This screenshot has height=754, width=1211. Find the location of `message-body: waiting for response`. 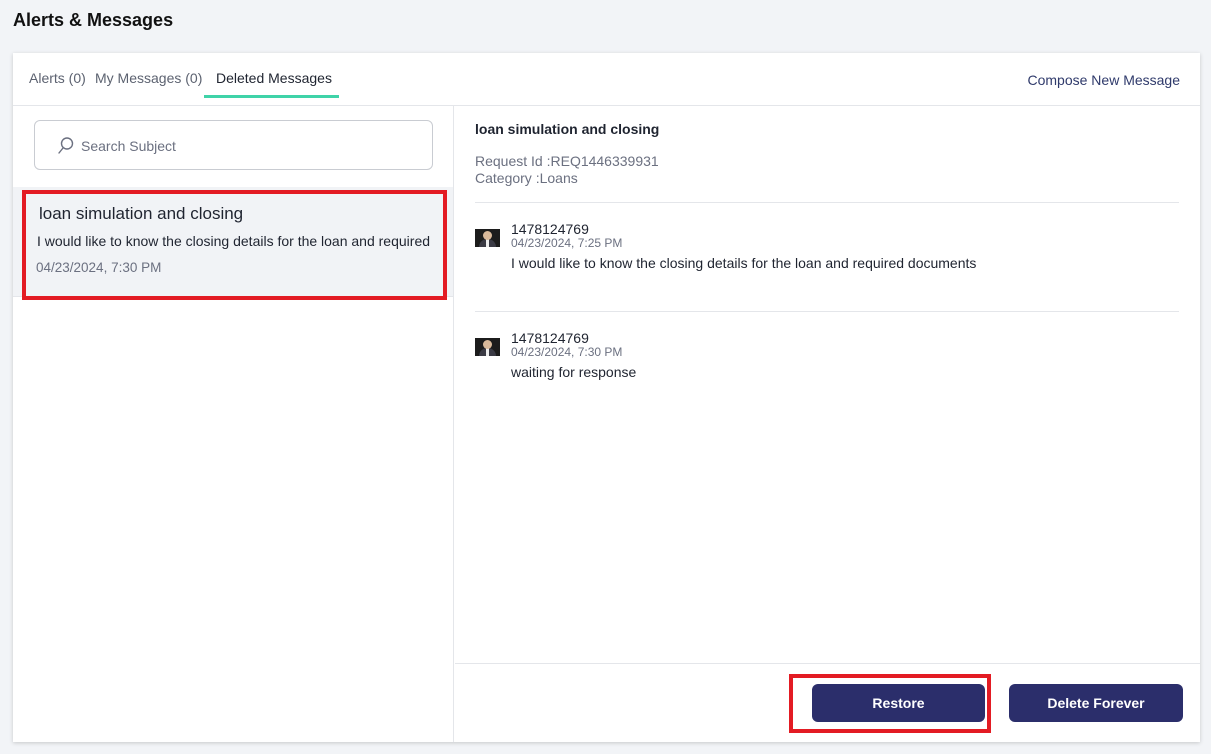

message-body: waiting for response is located at coordinates (574, 372).